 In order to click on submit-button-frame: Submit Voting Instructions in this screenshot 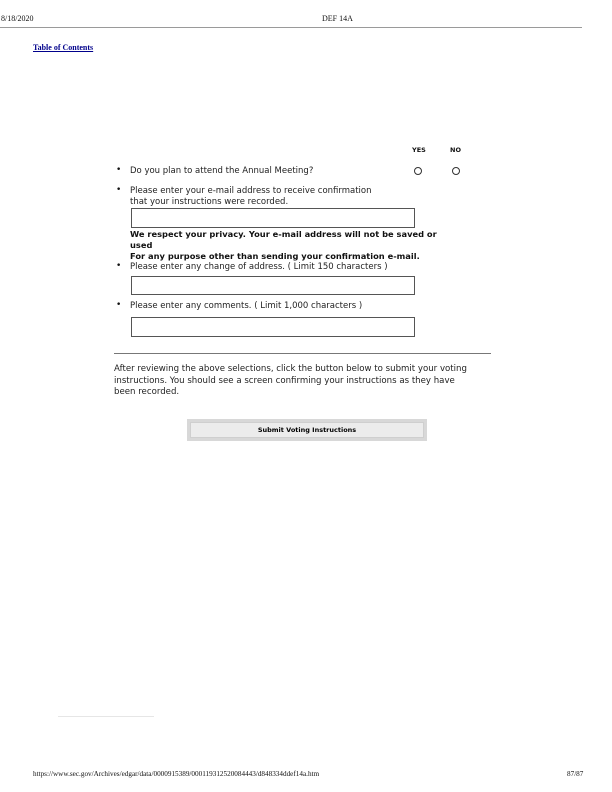, I will do `click(307, 430)`.